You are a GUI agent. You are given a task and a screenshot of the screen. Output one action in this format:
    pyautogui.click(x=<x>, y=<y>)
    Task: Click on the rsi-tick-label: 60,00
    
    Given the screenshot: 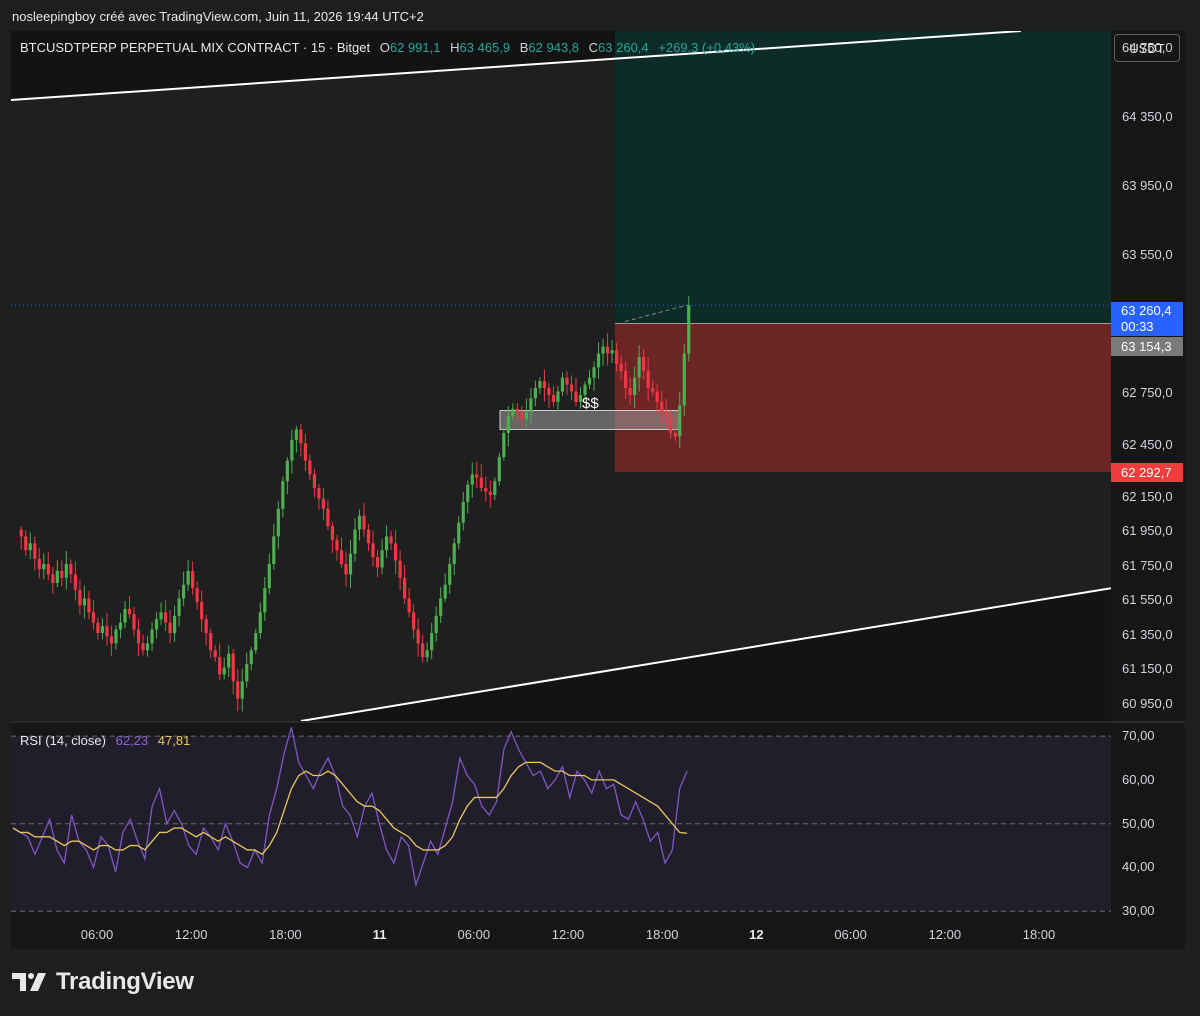 What is the action you would take?
    pyautogui.click(x=1138, y=779)
    